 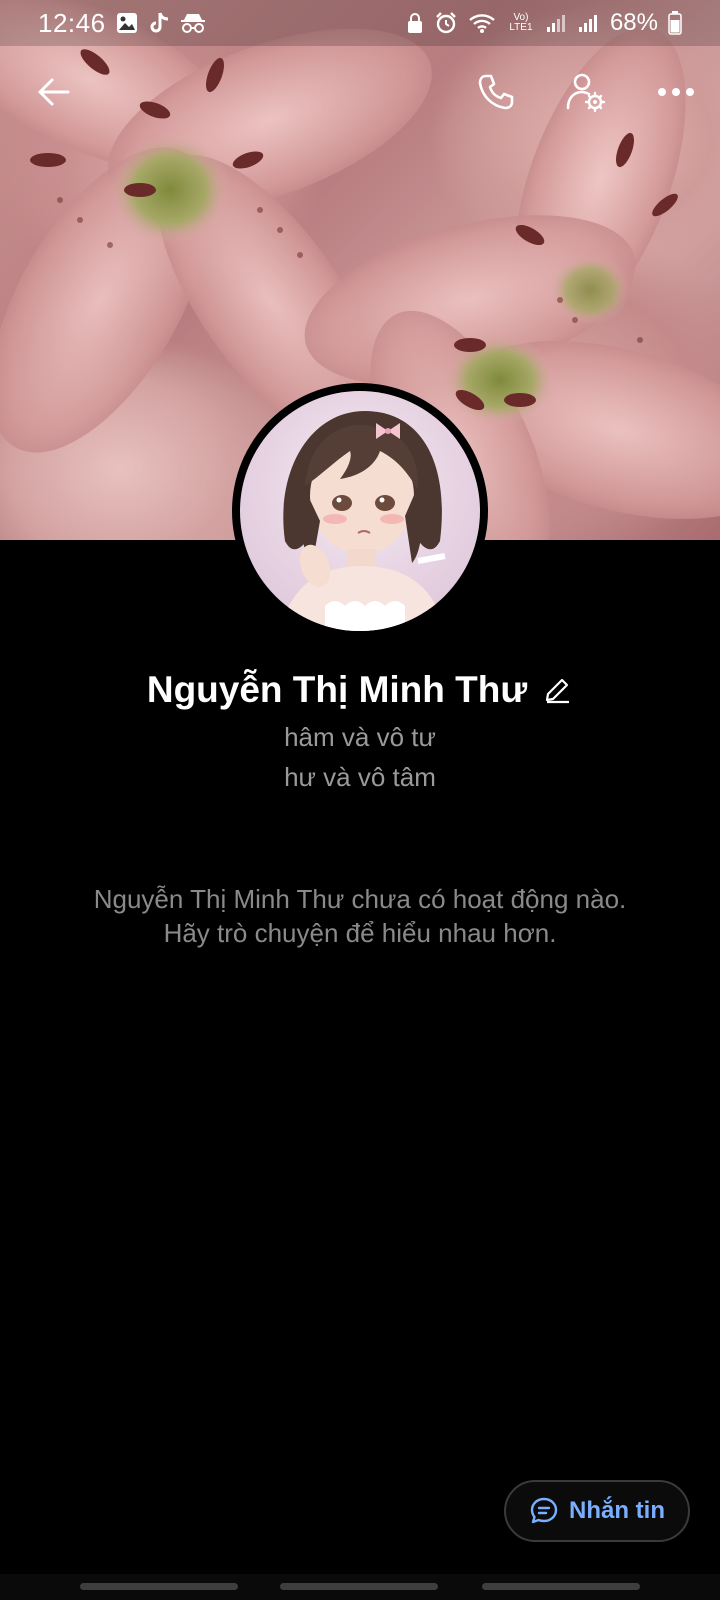 I want to click on nav-home-handle, so click(x=359, y=1586).